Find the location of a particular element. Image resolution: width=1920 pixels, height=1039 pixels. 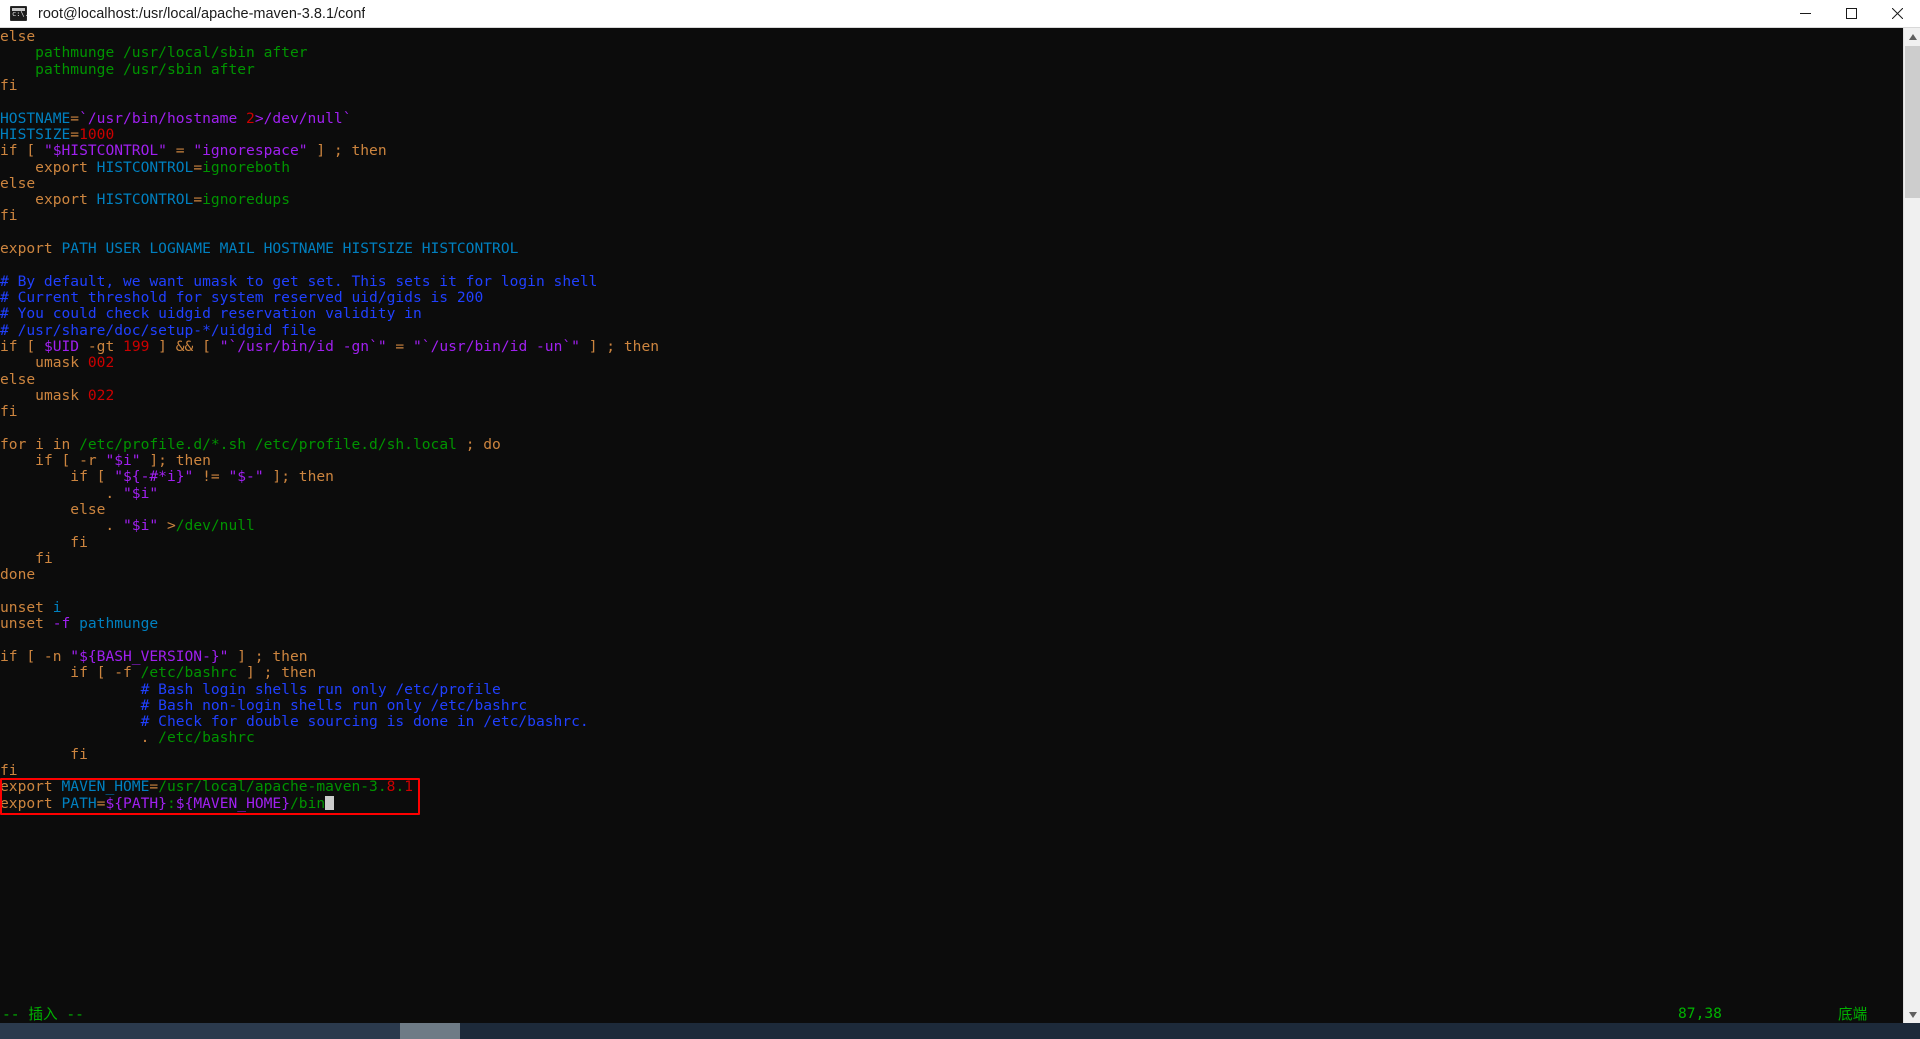

code-token: [ is located at coordinates (30, 346).